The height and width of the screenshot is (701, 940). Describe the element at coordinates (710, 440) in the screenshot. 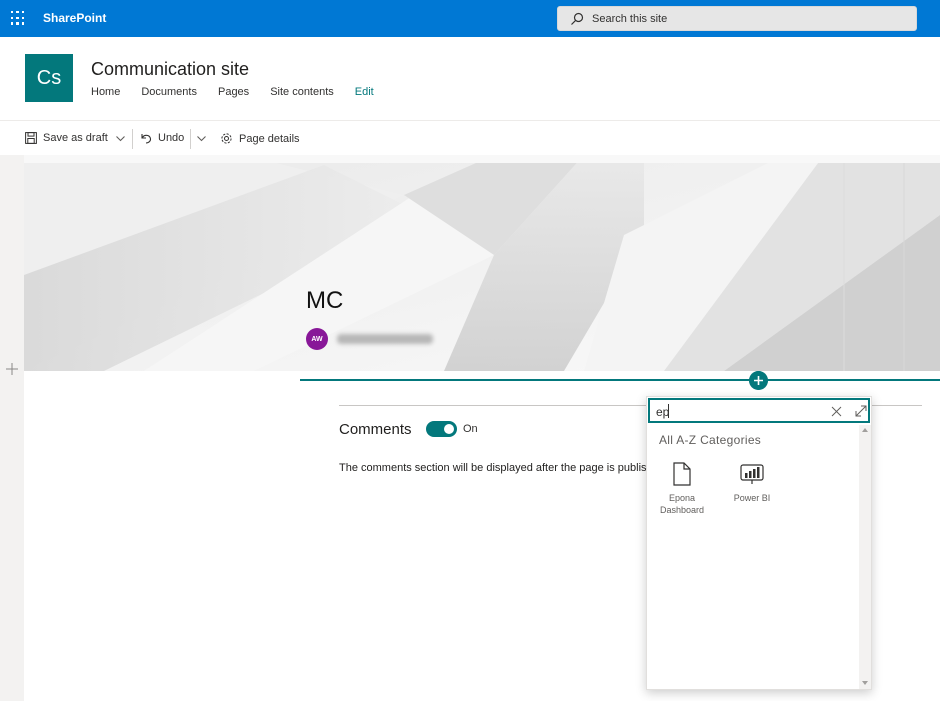

I see `toolbox-category-heading: All A-Z Categories` at that location.